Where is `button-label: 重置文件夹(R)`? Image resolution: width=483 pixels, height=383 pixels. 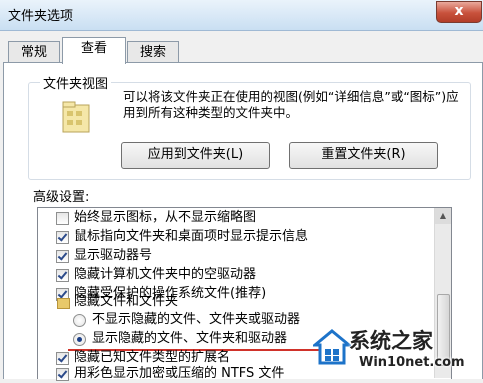 button-label: 重置文件夹(R) is located at coordinates (363, 154).